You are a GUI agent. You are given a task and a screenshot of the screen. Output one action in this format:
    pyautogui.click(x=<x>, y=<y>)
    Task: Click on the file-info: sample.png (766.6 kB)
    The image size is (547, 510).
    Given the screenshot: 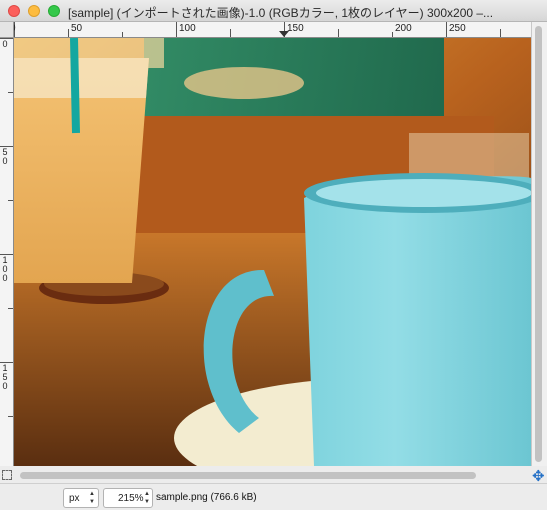 What is the action you would take?
    pyautogui.click(x=206, y=497)
    